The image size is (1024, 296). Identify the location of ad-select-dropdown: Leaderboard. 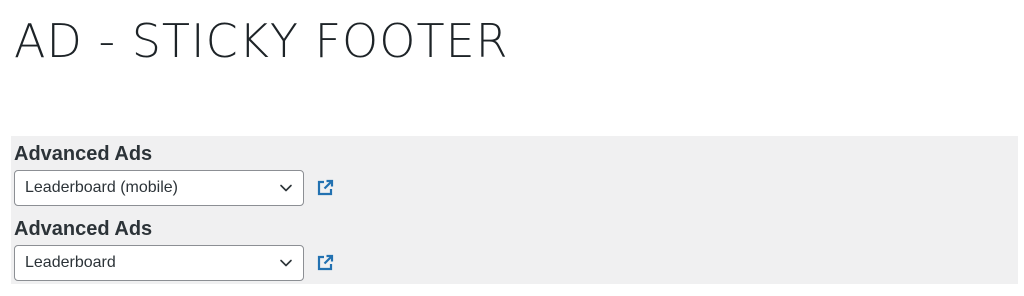
(159, 263).